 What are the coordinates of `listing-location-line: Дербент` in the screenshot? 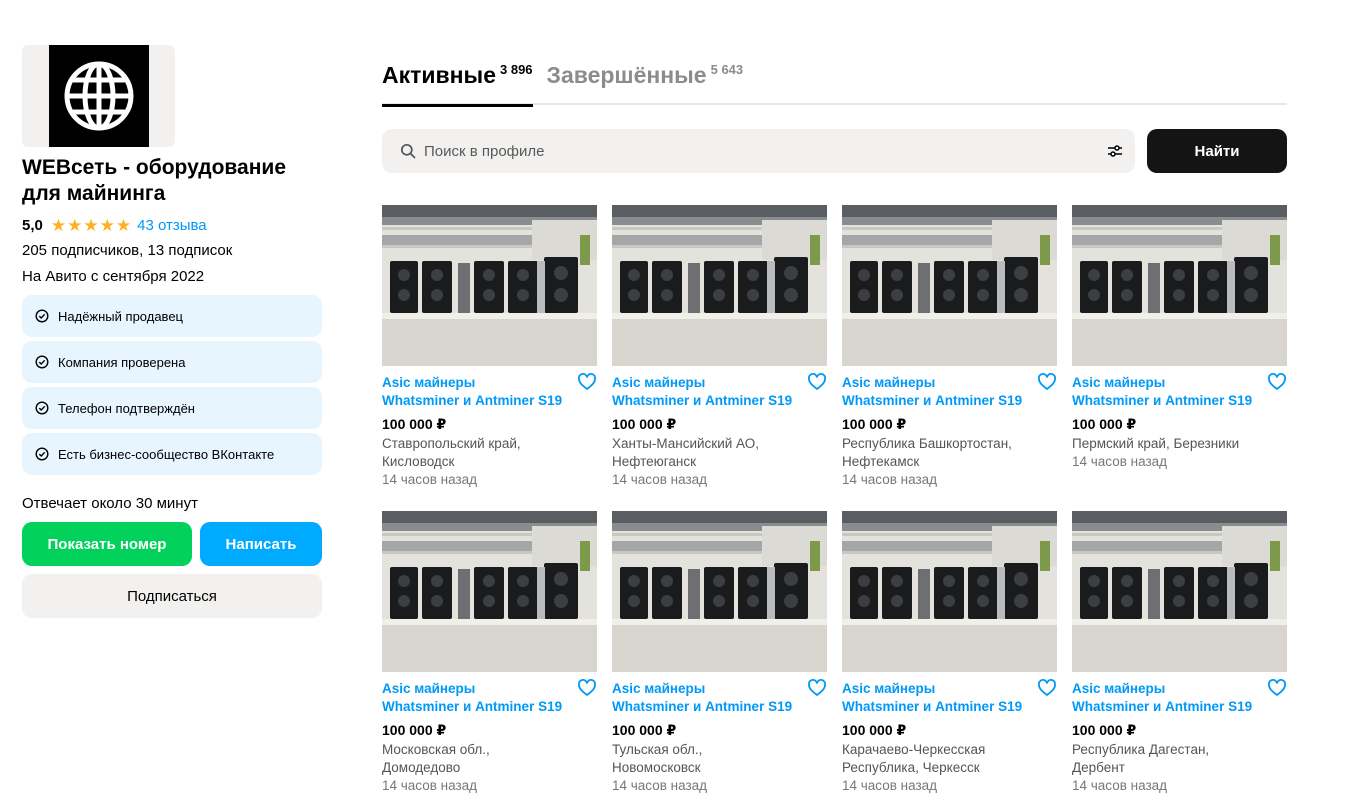 It's located at (1098, 767).